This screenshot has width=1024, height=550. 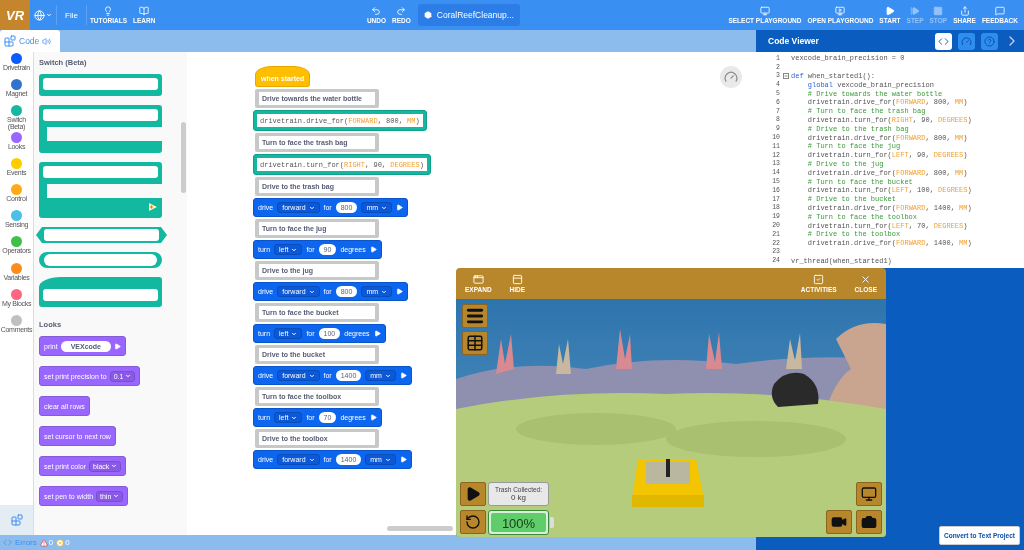 I want to click on camera-icon, so click(x=869, y=522).